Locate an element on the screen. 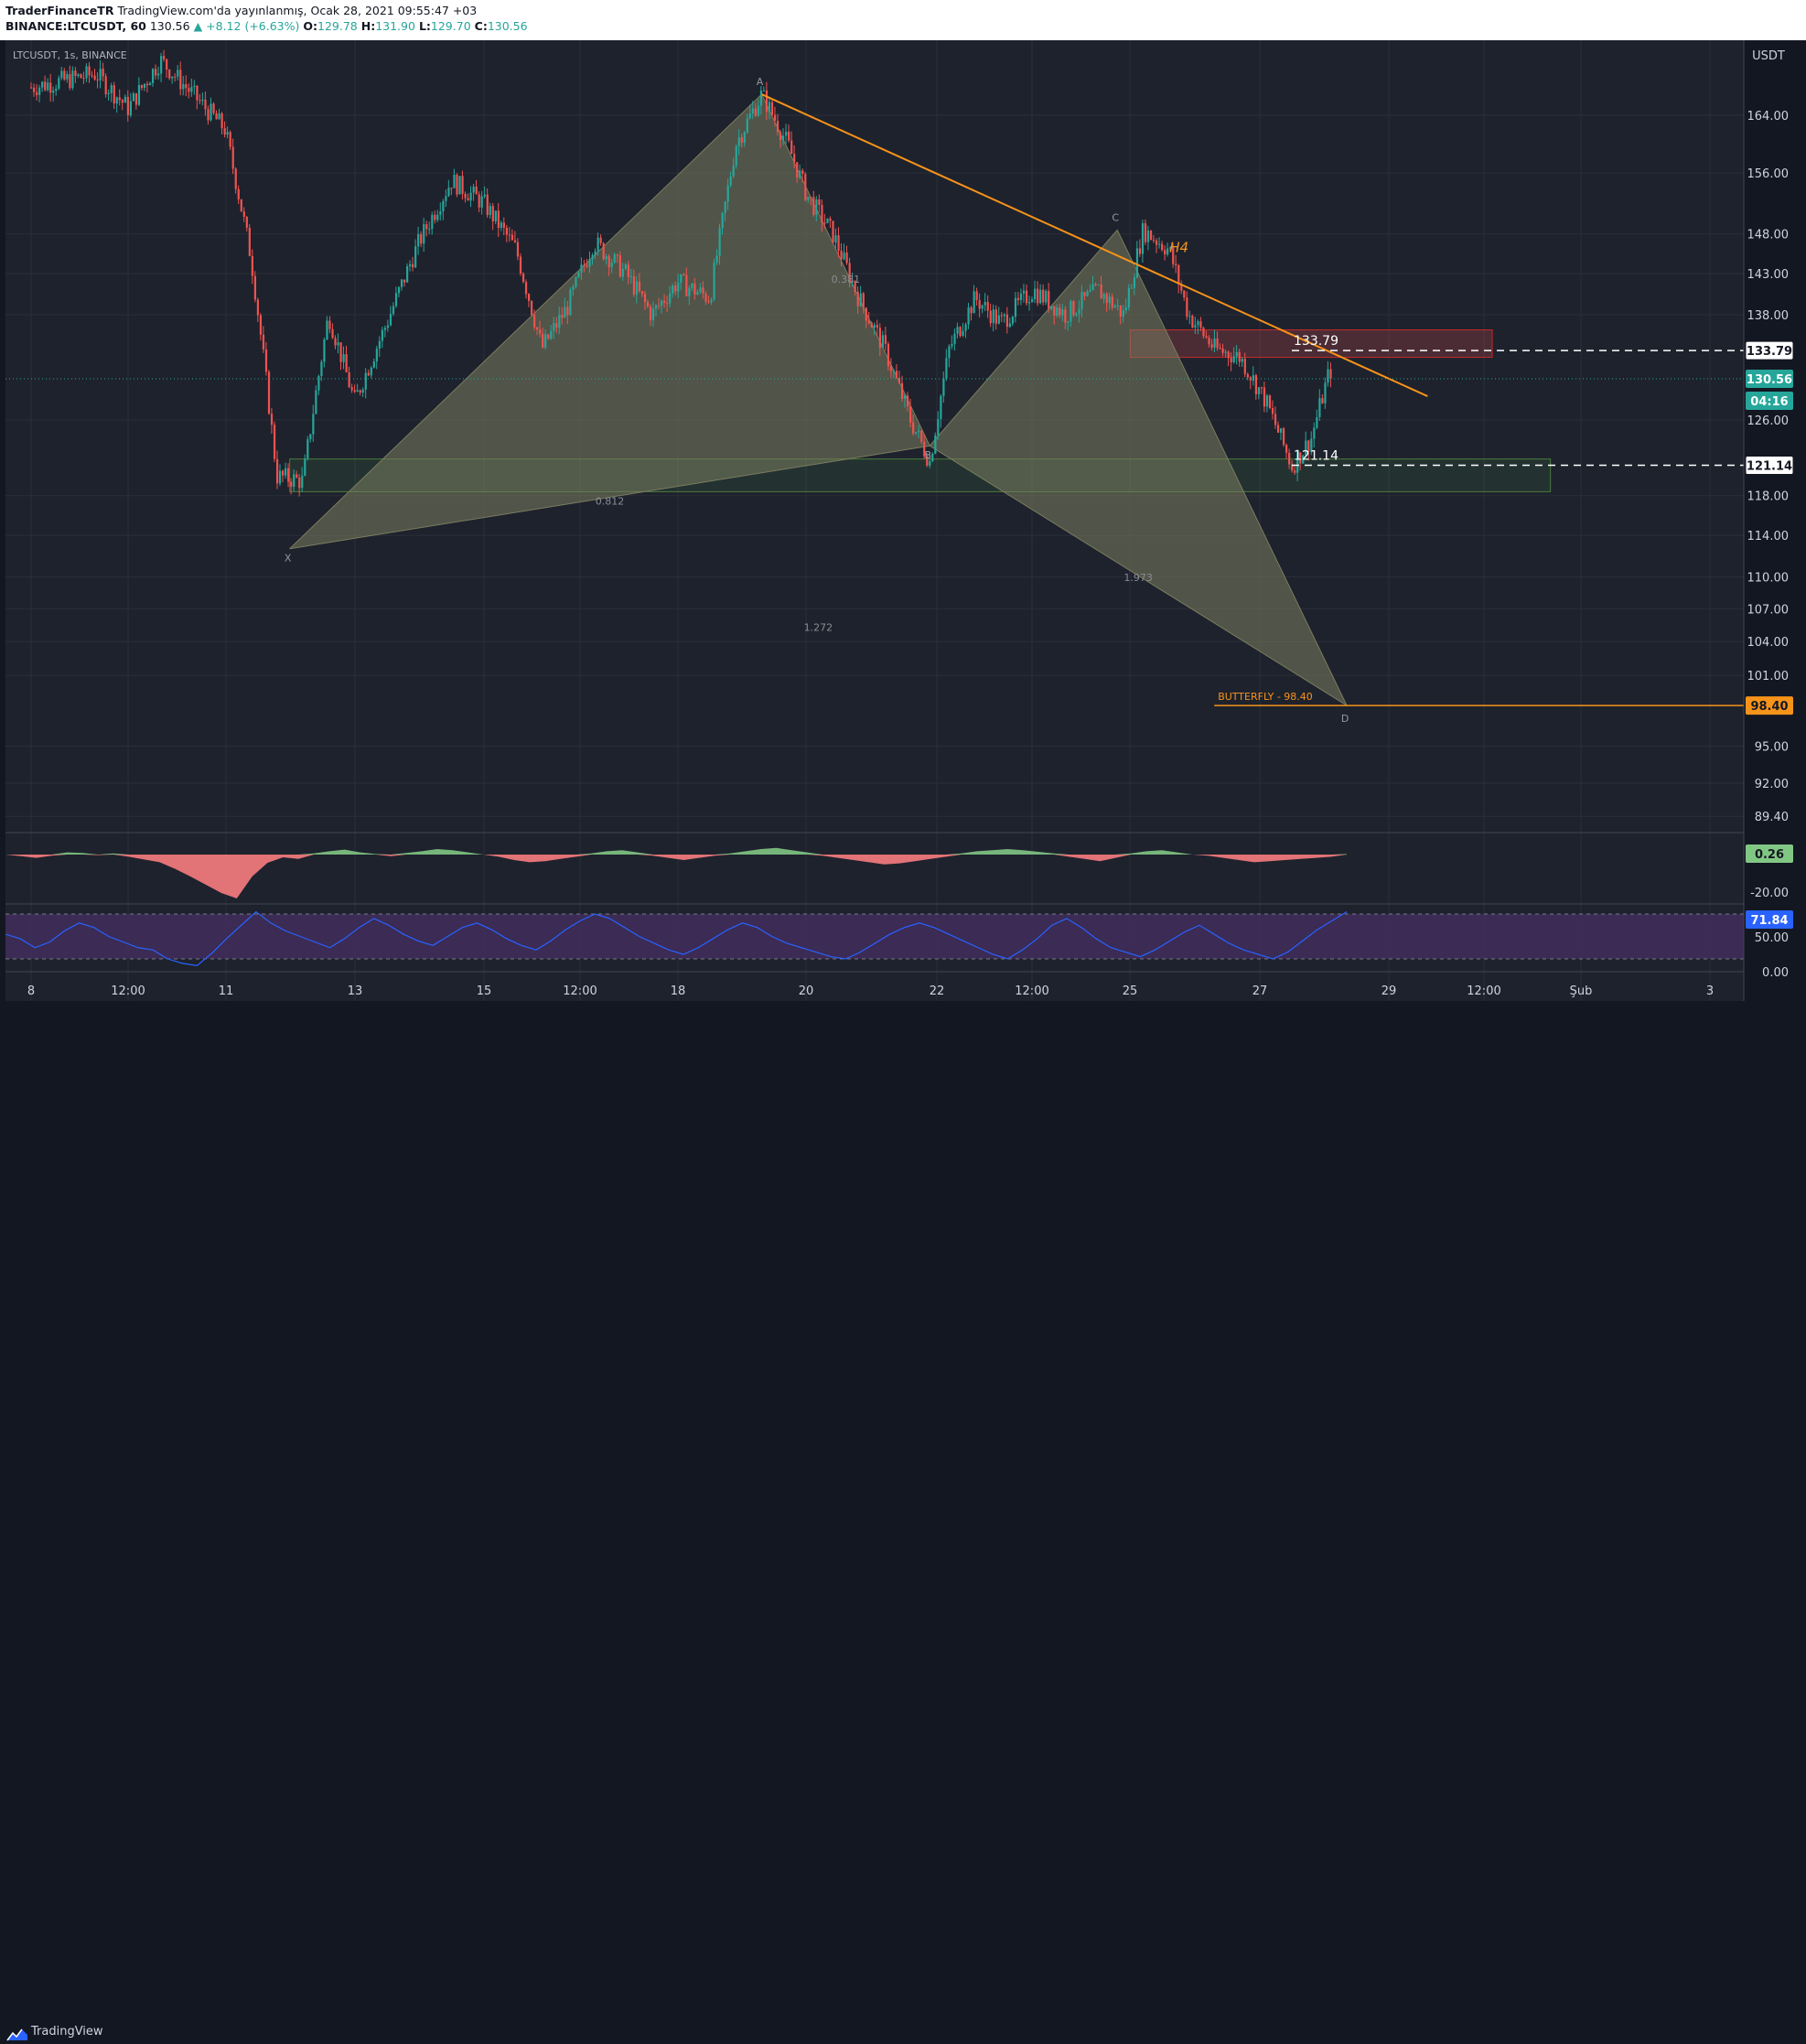 The height and width of the screenshot is (2044, 1806). price-tick-label: 107.00 is located at coordinates (1768, 610).